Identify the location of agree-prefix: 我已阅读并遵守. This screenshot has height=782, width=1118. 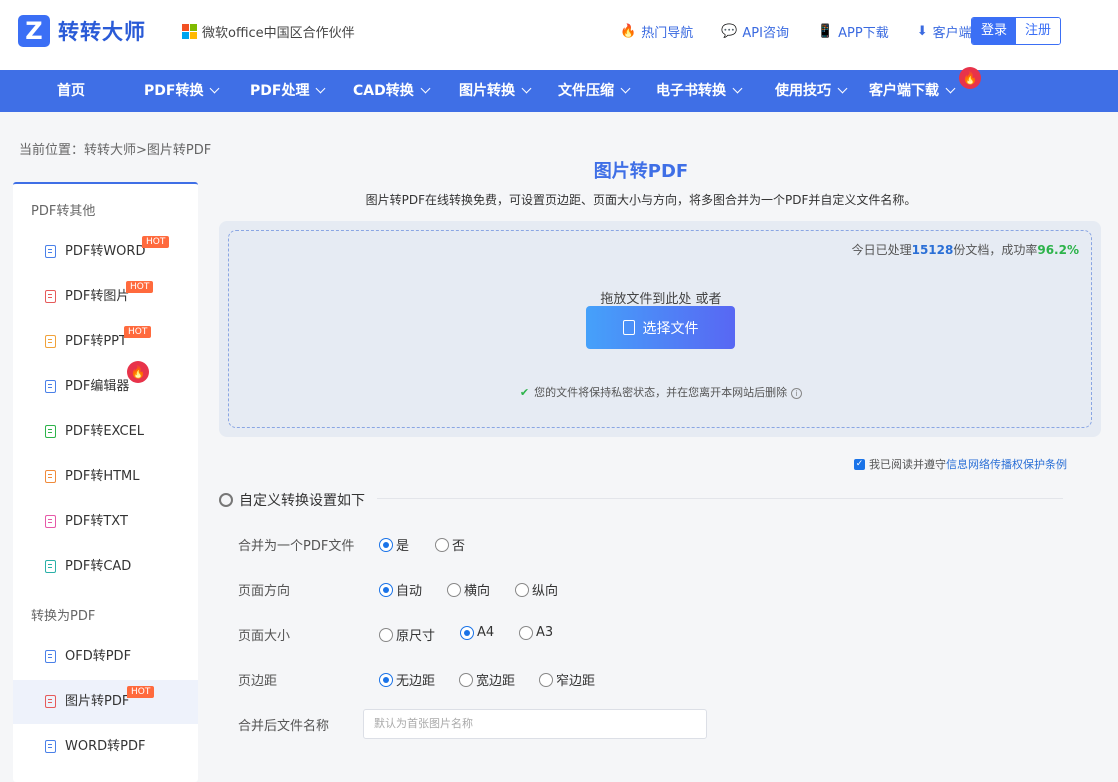
(907, 464).